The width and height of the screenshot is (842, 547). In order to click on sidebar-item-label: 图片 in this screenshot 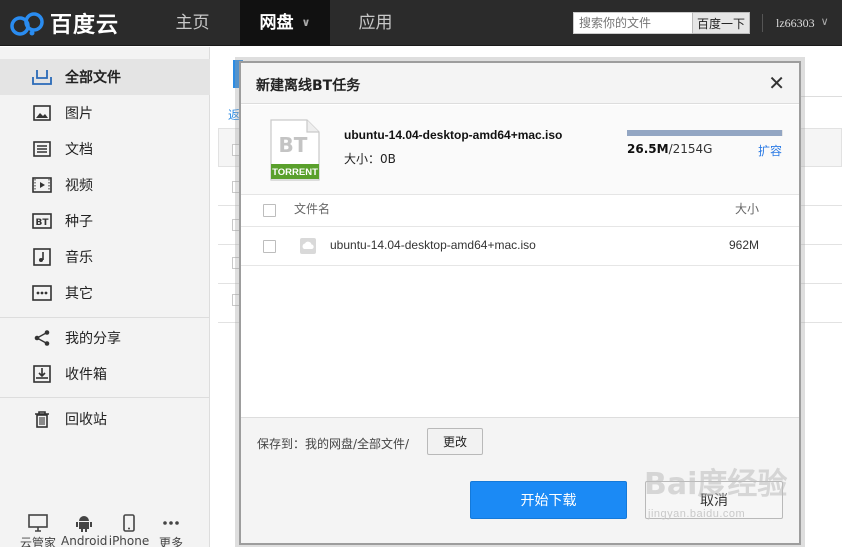, I will do `click(79, 114)`.